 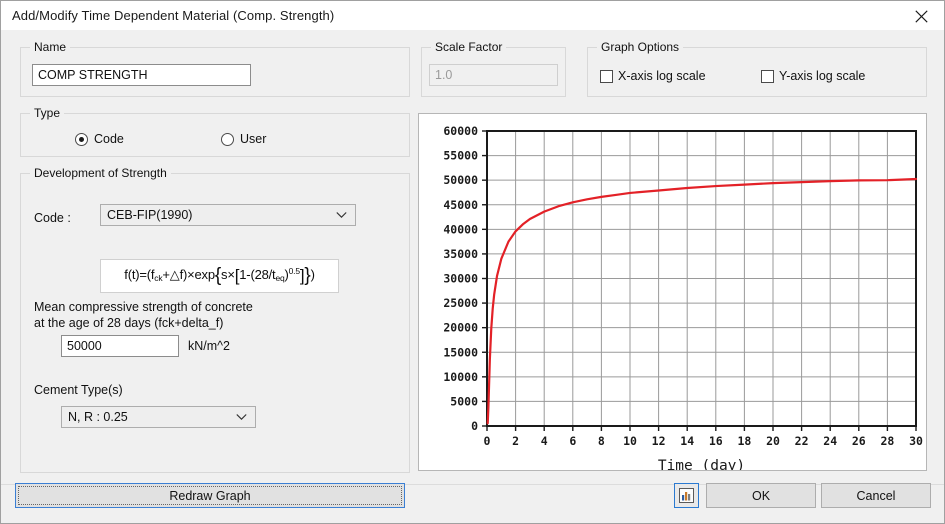 I want to click on graph-options-legend: Graph Options, so click(x=640, y=47).